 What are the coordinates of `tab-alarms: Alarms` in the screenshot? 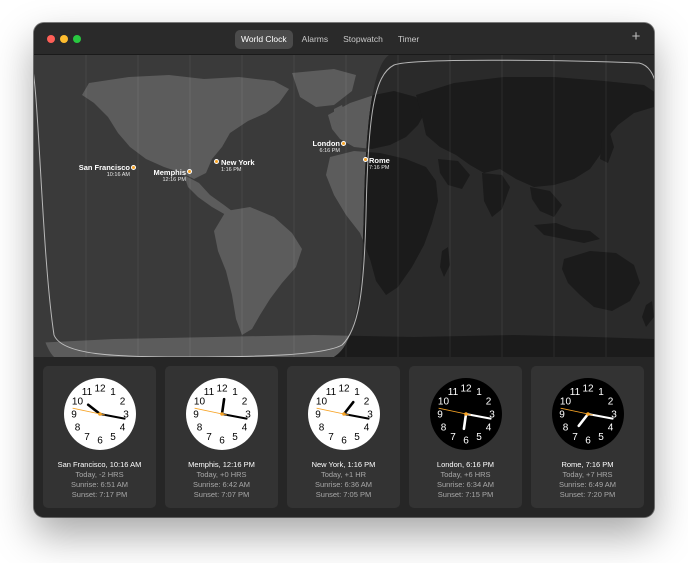 It's located at (315, 39).